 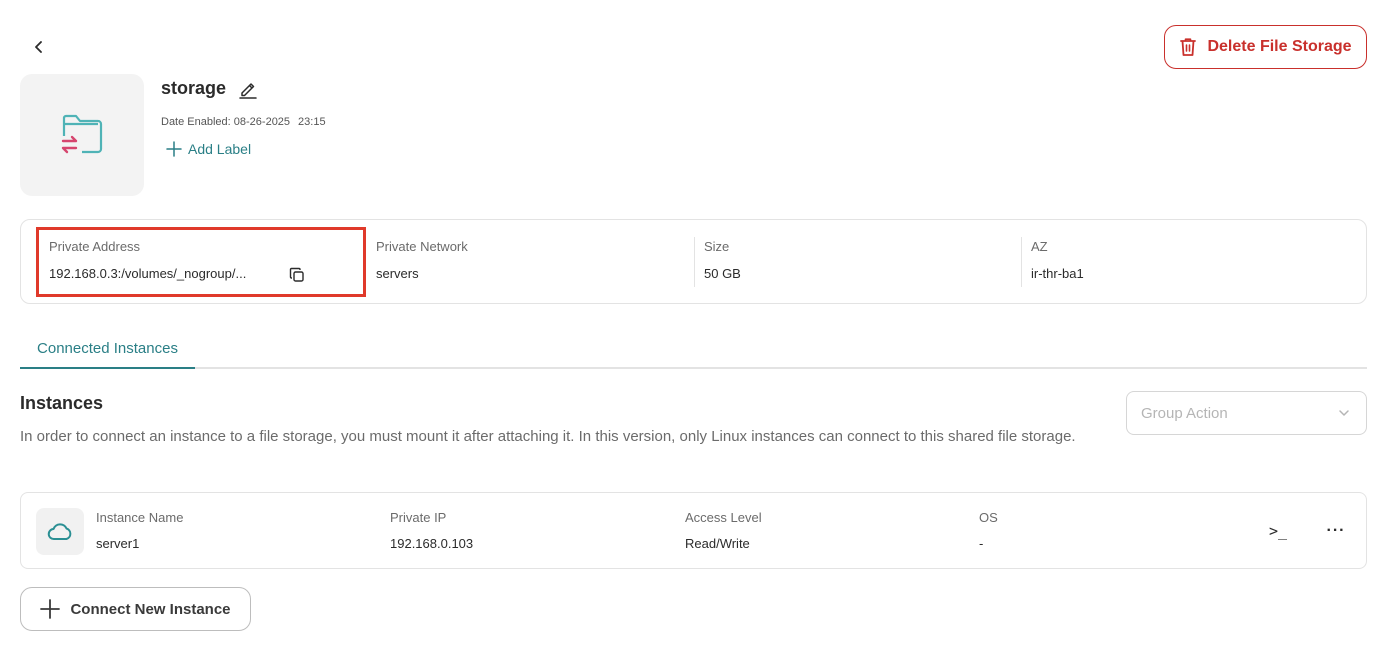 What do you see at coordinates (1279, 46) in the screenshot?
I see `delete-file-storage-label: Delete File Storage` at bounding box center [1279, 46].